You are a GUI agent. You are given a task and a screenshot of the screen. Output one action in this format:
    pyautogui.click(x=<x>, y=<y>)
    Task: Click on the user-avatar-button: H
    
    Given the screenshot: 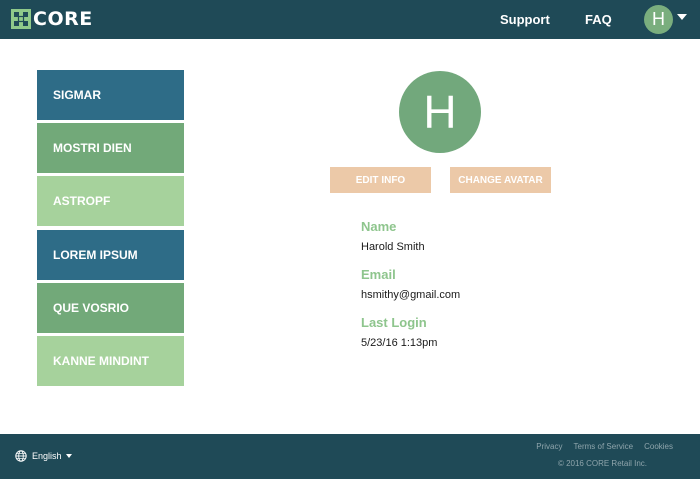 What is the action you would take?
    pyautogui.click(x=658, y=19)
    